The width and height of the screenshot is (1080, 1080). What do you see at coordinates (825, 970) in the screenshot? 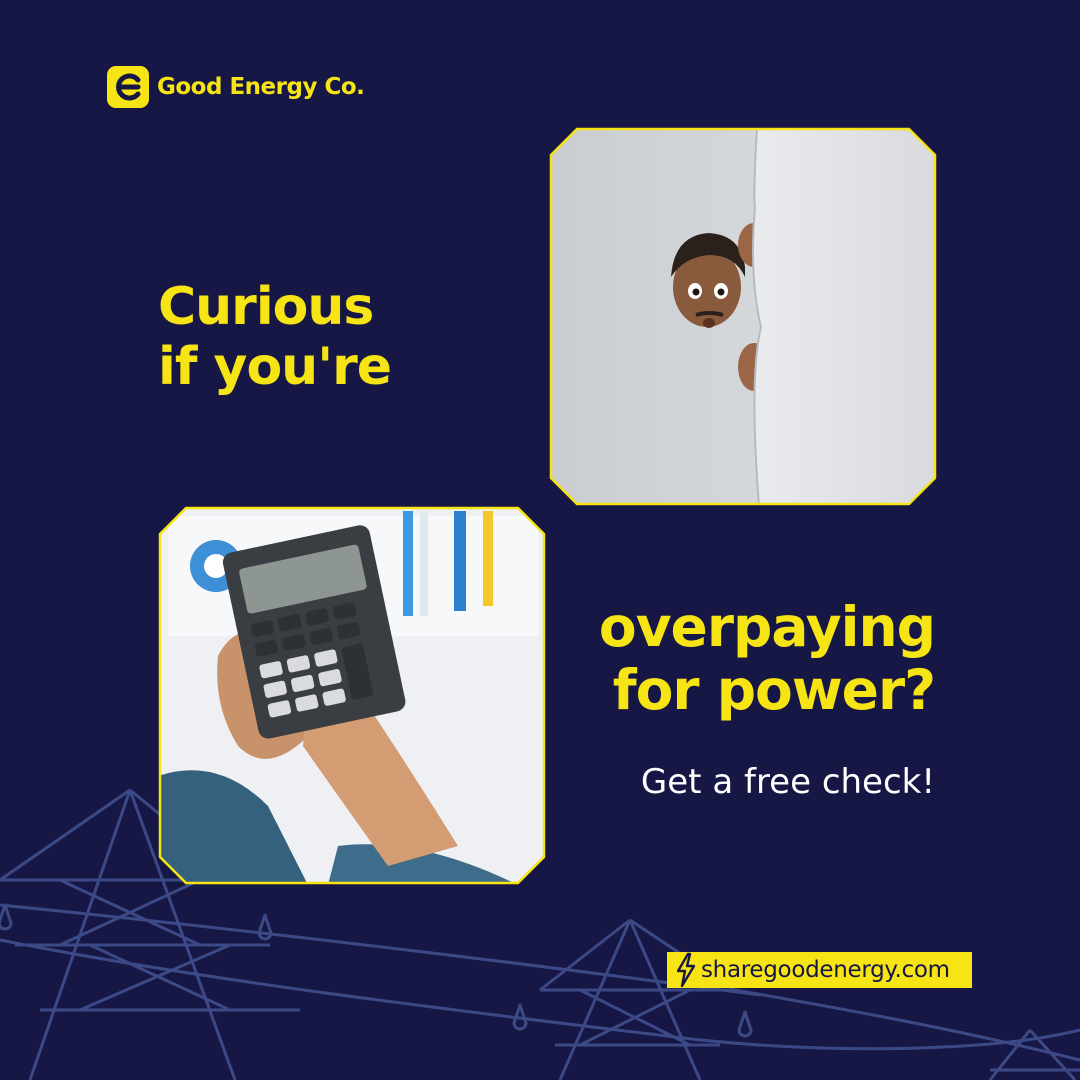
I see `website-url: sharegoodenergy.com` at bounding box center [825, 970].